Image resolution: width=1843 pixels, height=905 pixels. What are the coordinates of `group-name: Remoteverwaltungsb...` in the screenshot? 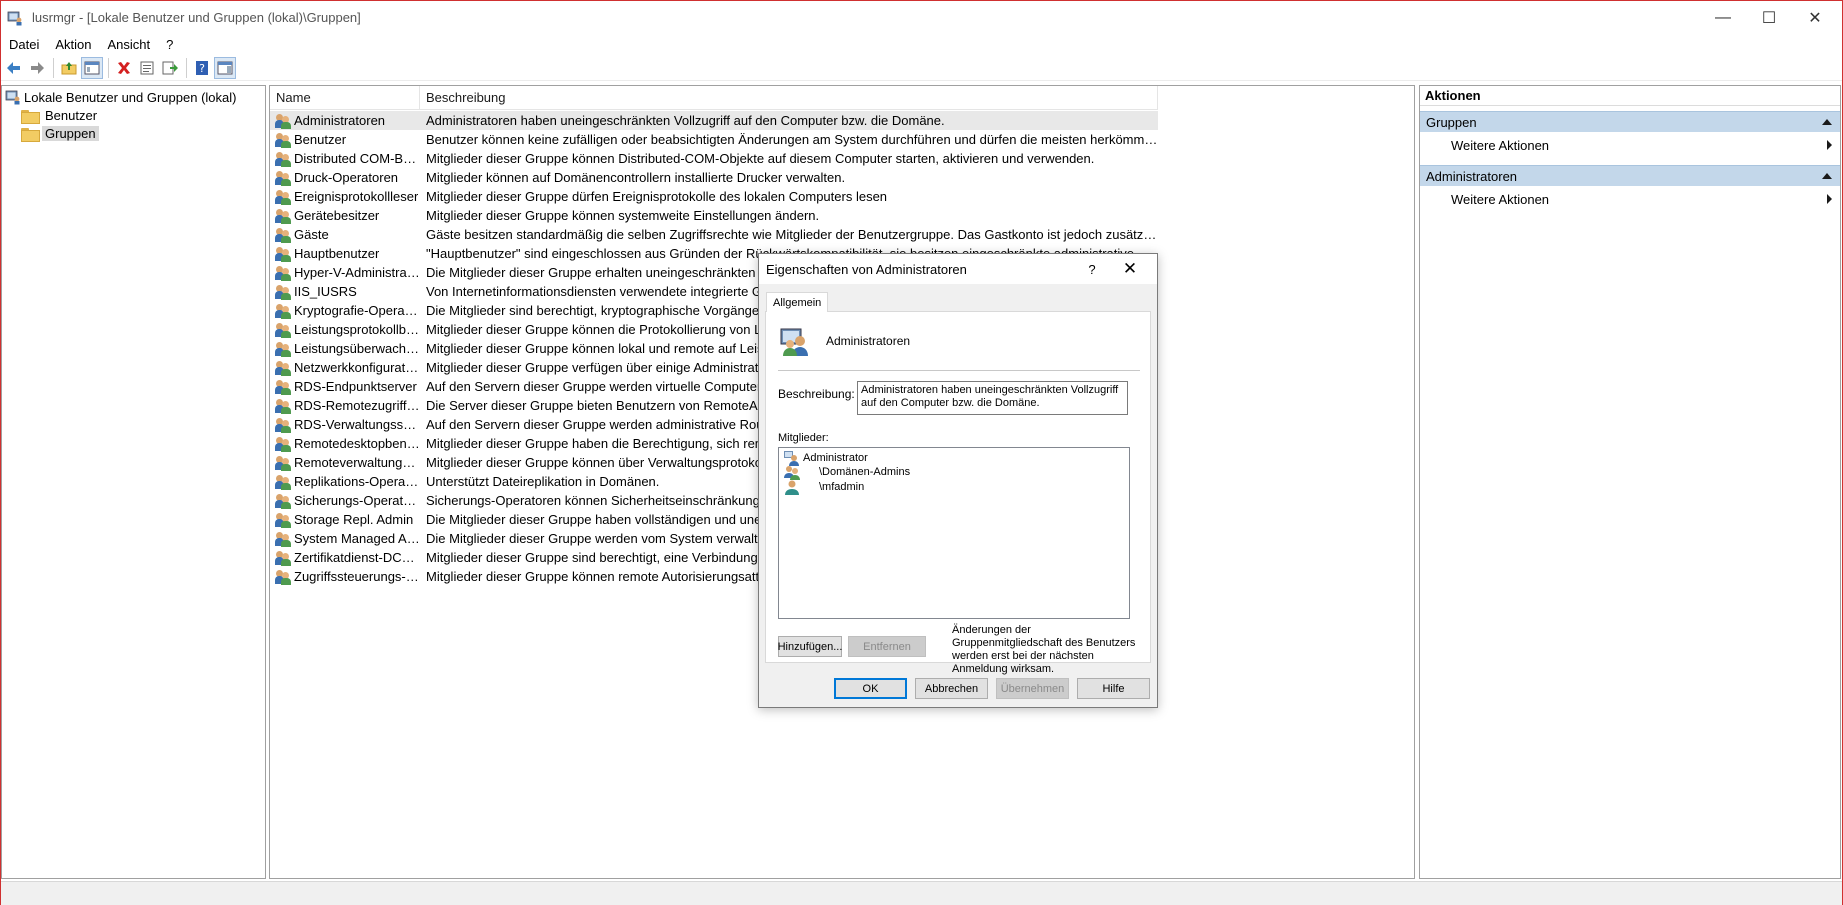 It's located at (357, 462).